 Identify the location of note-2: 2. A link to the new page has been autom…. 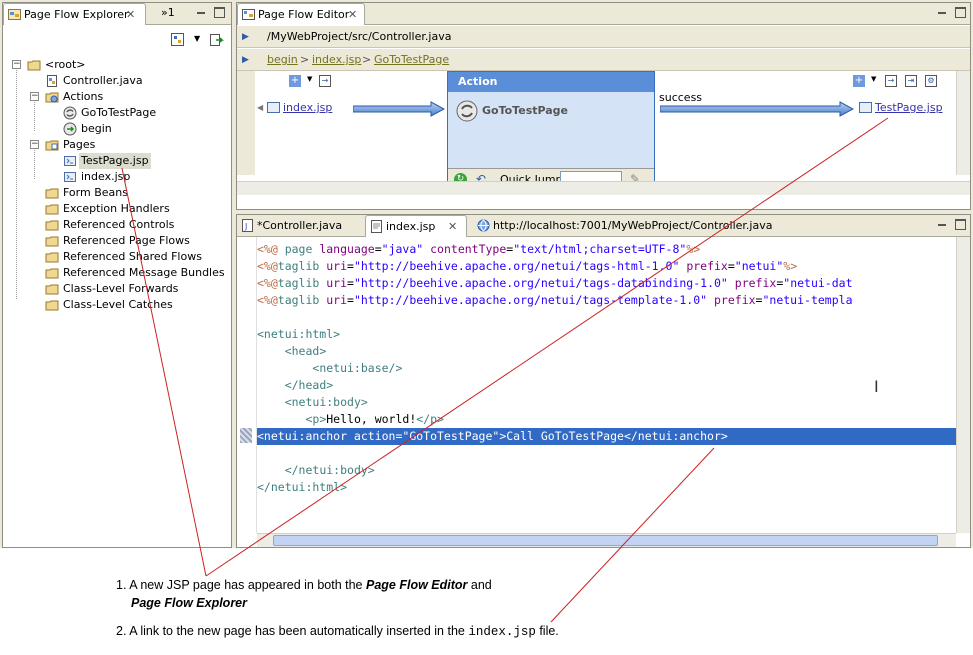
(337, 631).